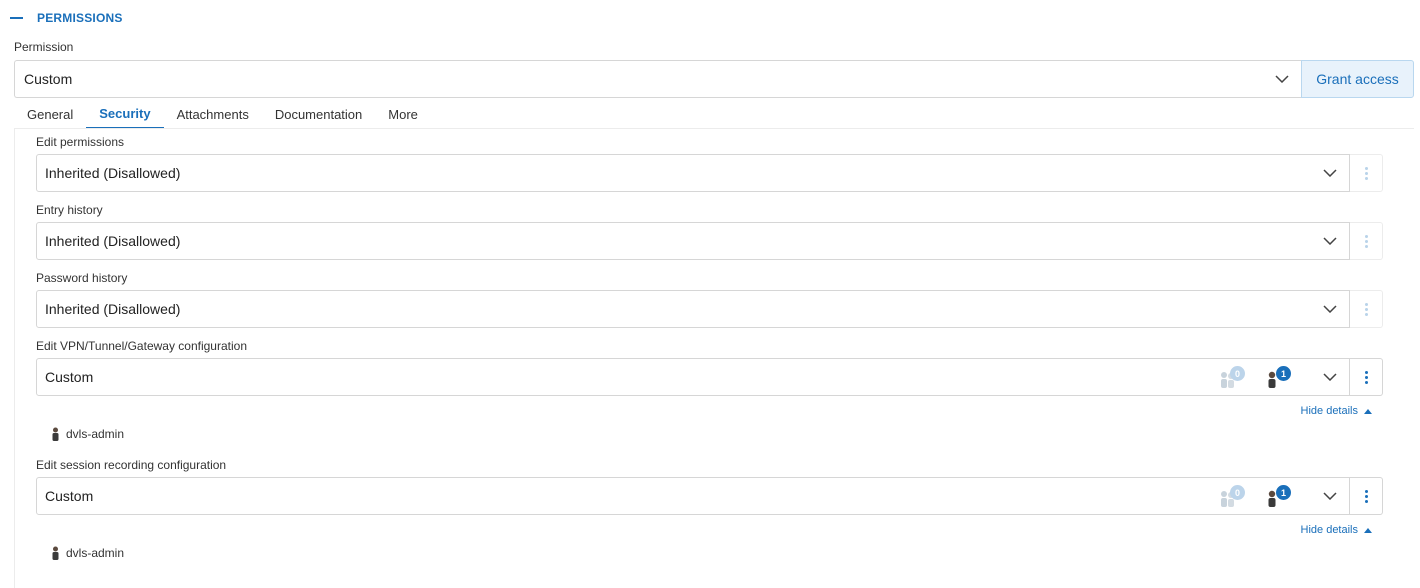 Image resolution: width=1420 pixels, height=588 pixels. I want to click on minus-icon, so click(16, 18).